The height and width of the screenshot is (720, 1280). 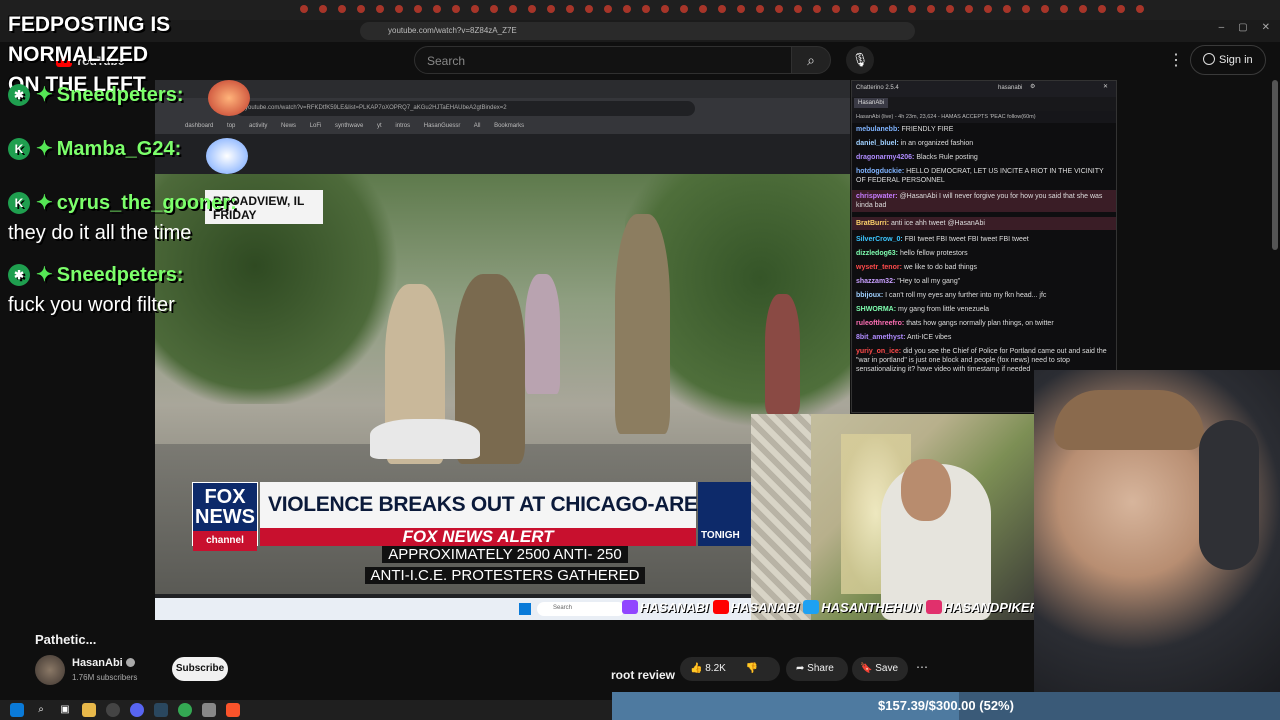 I want to click on chat-username: yuriy_on_ice:, so click(x=878, y=351).